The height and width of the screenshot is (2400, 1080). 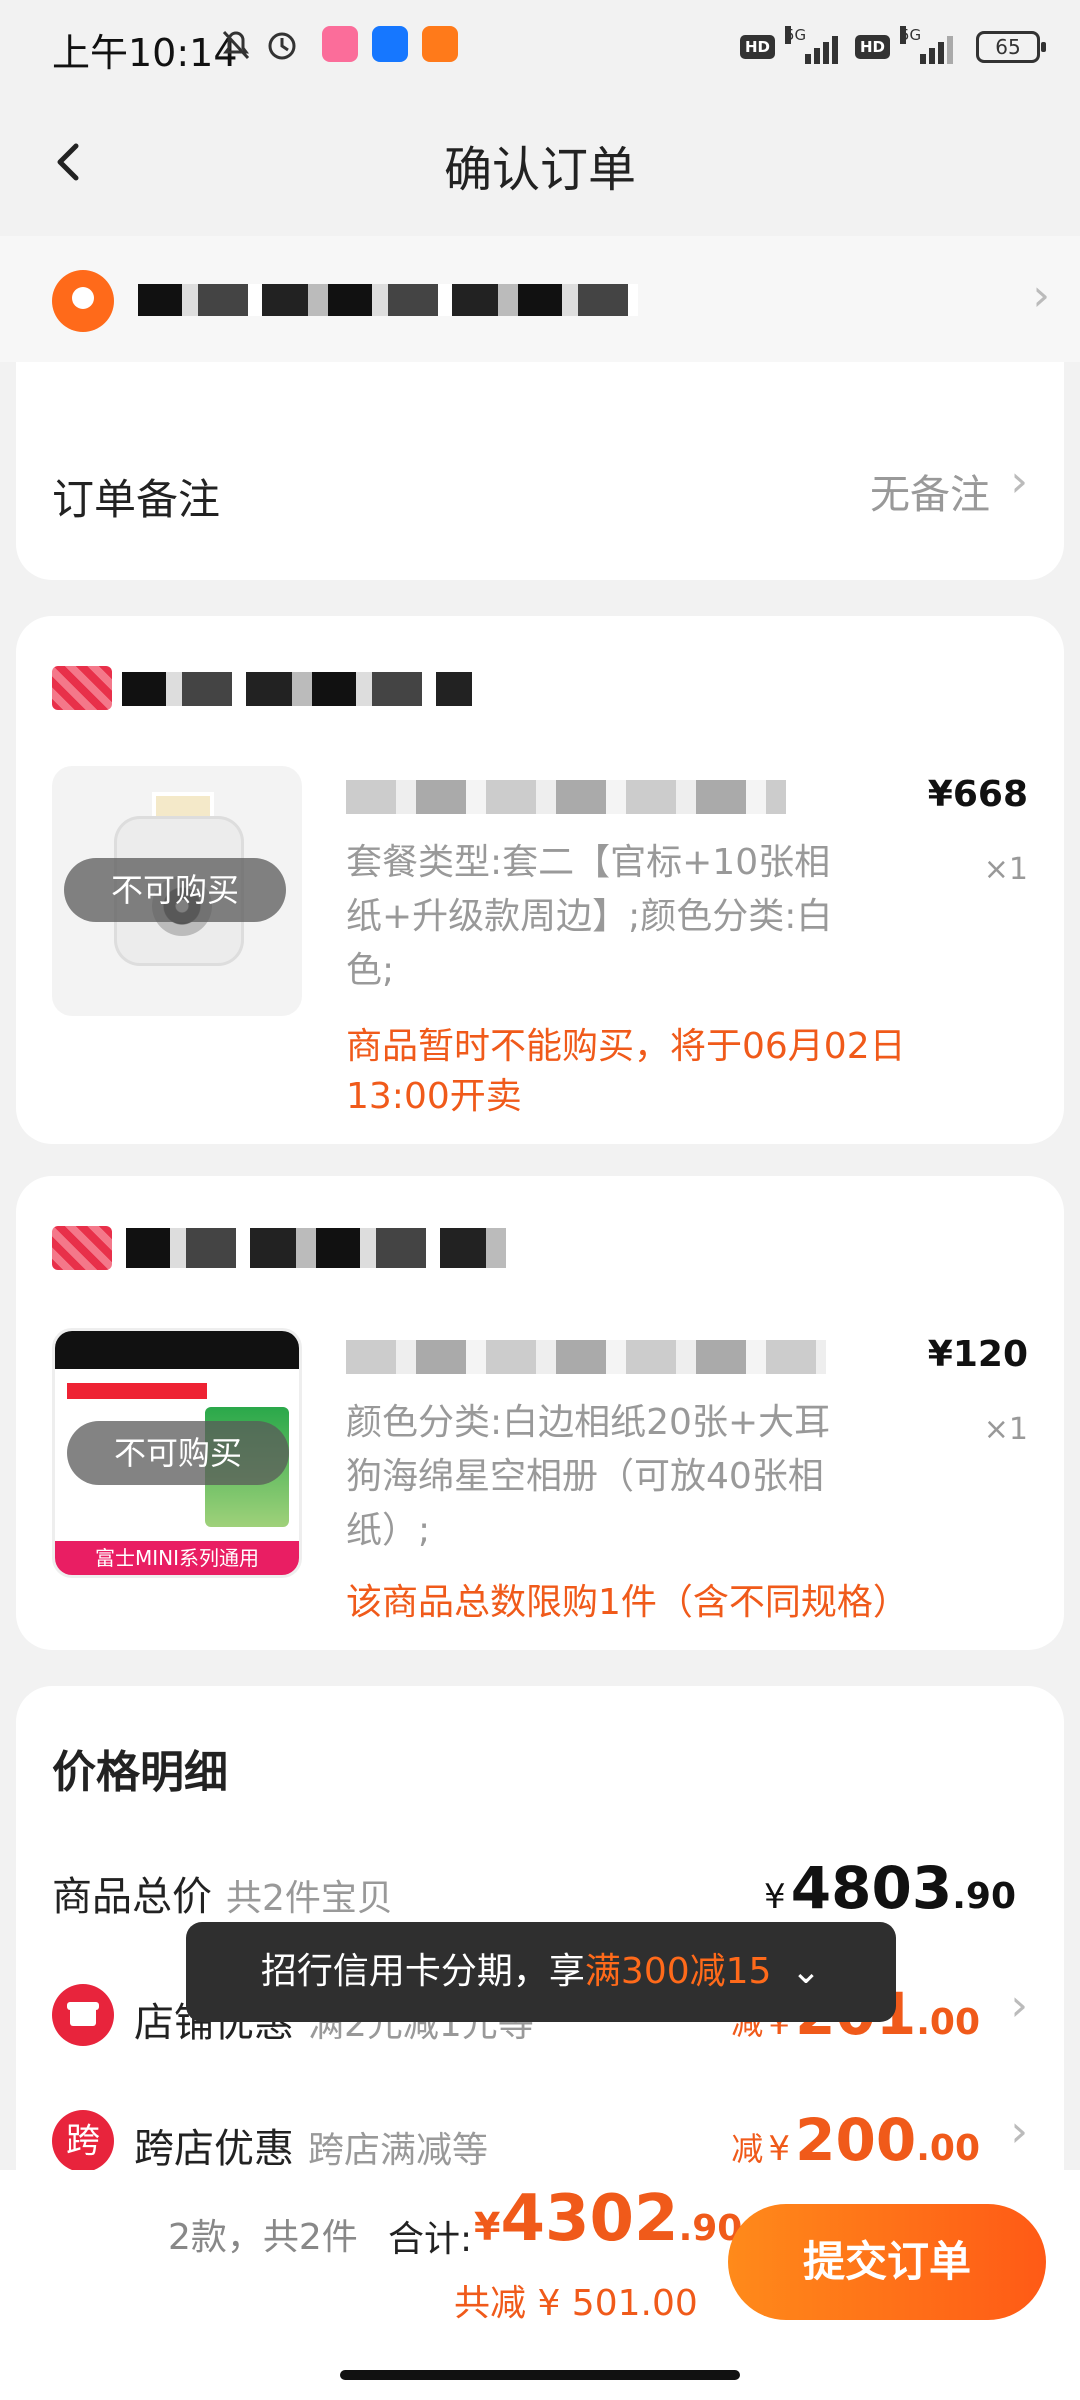 What do you see at coordinates (540, 2141) in the screenshot?
I see `cross-discount-row: 跨 跨店优惠 跨店满减等 减 ¥ 200.00 ›` at bounding box center [540, 2141].